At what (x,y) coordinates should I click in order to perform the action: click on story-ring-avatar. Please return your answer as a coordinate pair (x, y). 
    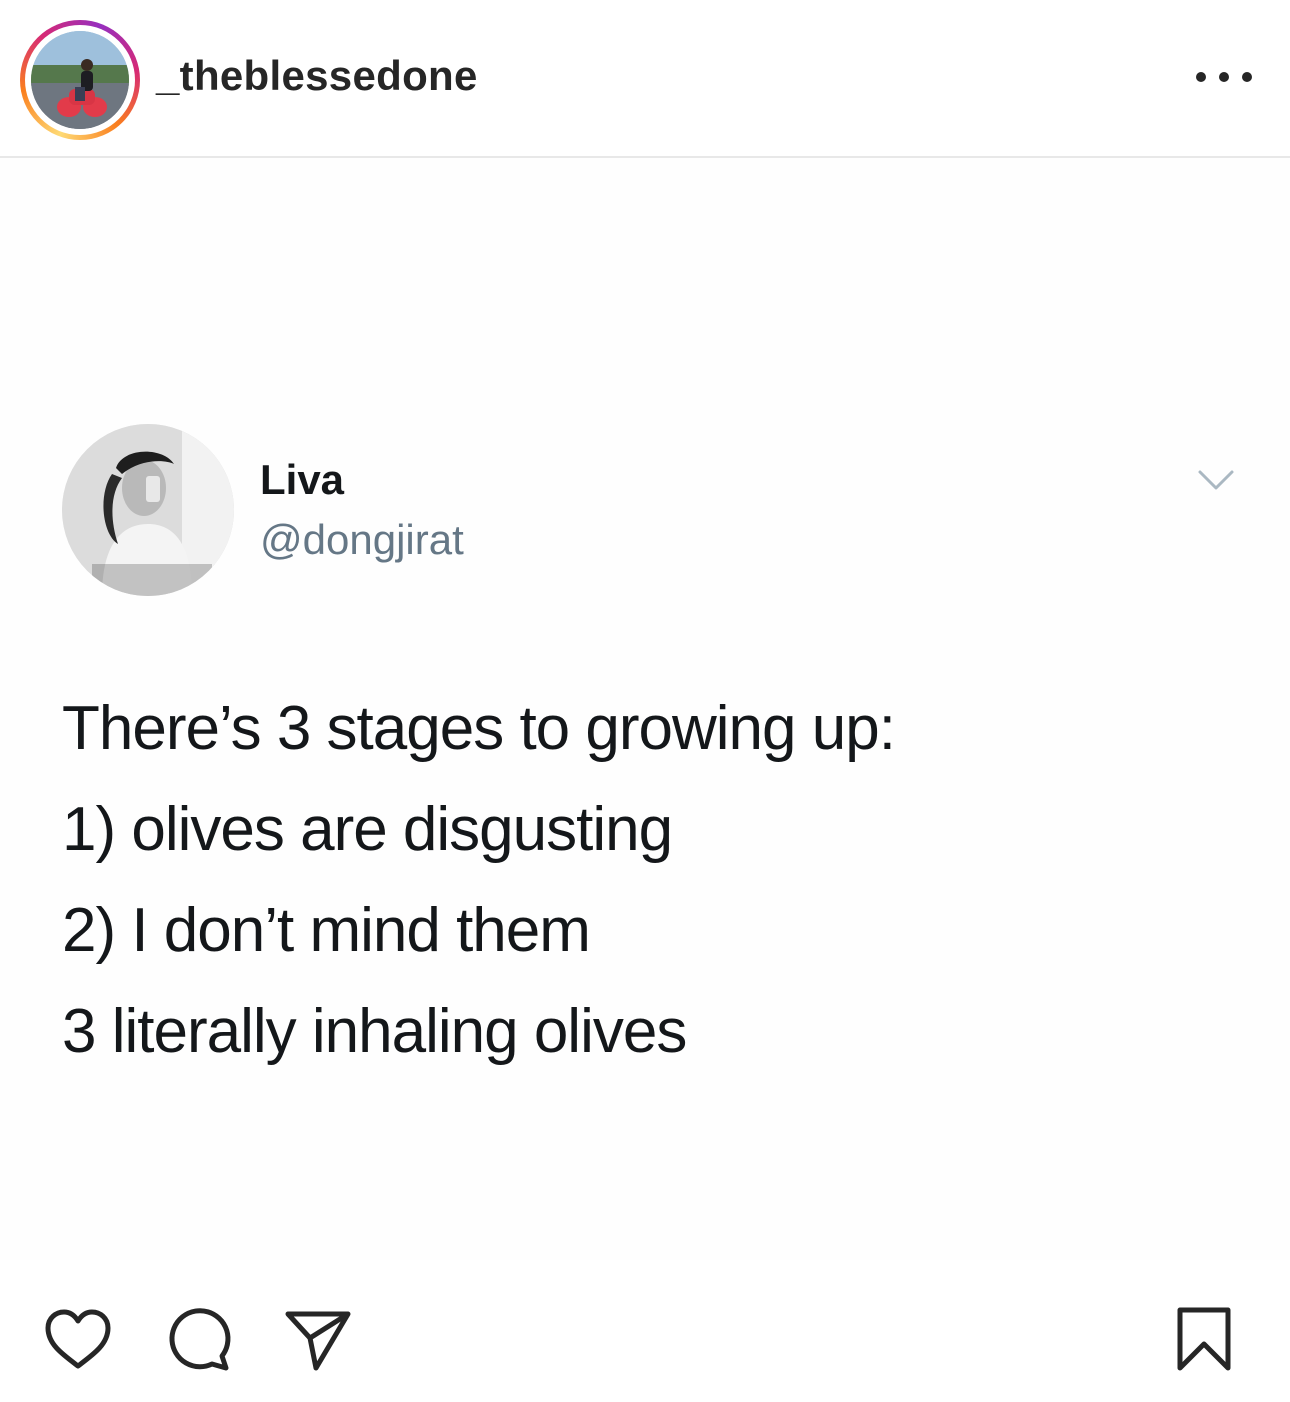
    Looking at the image, I should click on (80, 80).